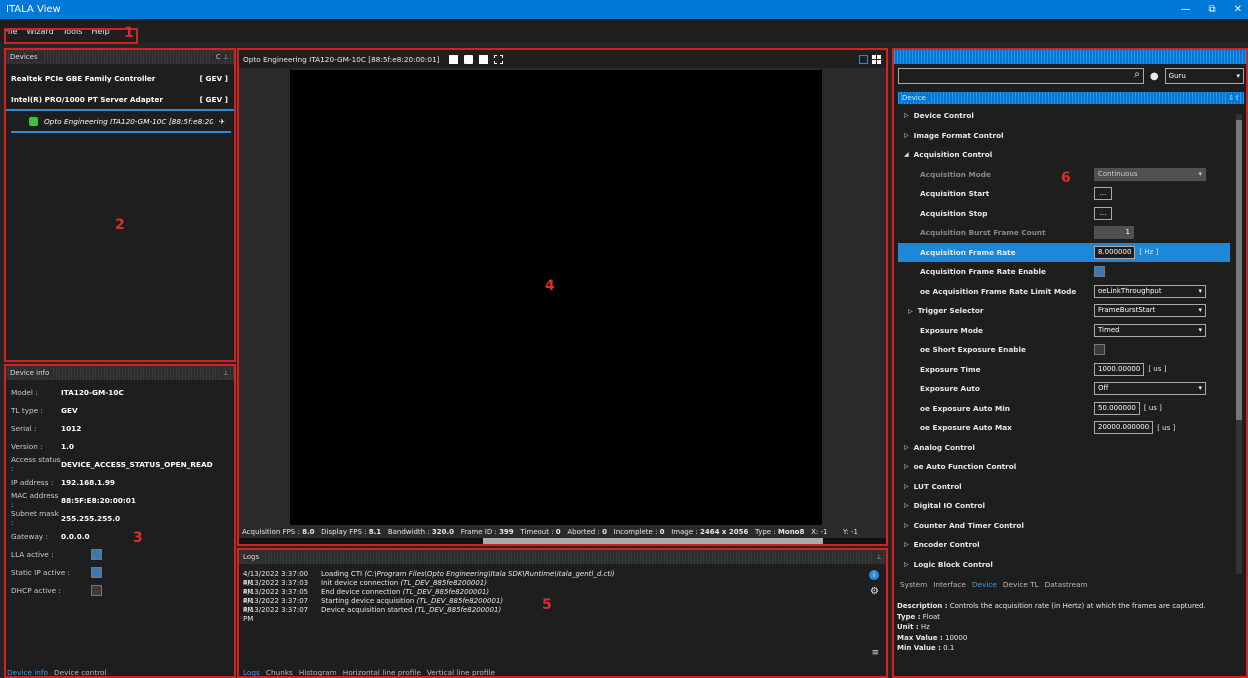 This screenshot has width=1248, height=678. Describe the element at coordinates (874, 575) in the screenshot. I see `info-icon: i` at that location.